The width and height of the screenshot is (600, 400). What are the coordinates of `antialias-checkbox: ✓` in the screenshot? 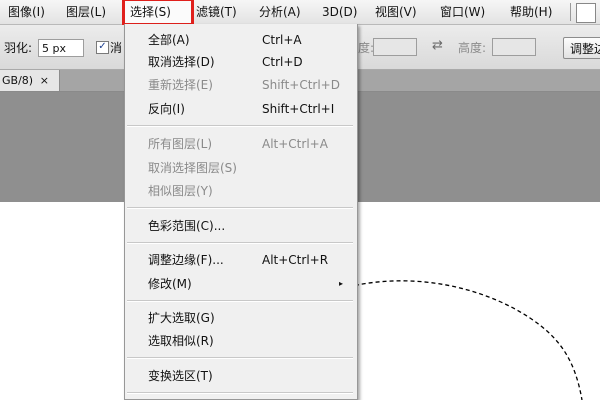 It's located at (102, 47).